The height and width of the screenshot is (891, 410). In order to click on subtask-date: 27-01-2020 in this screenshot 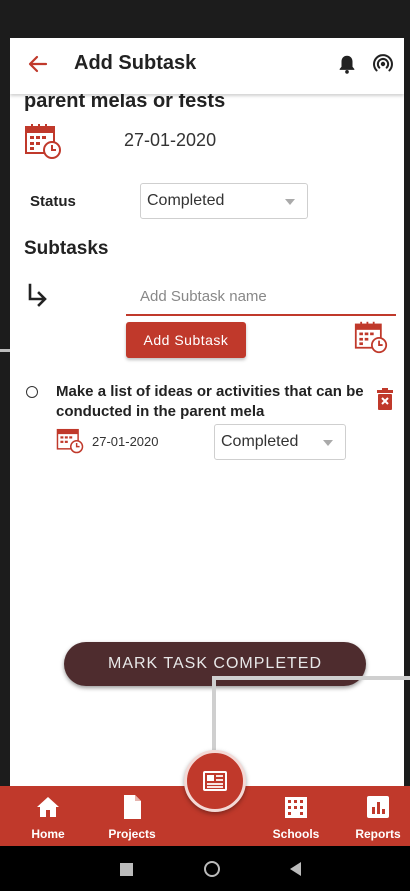, I will do `click(125, 441)`.